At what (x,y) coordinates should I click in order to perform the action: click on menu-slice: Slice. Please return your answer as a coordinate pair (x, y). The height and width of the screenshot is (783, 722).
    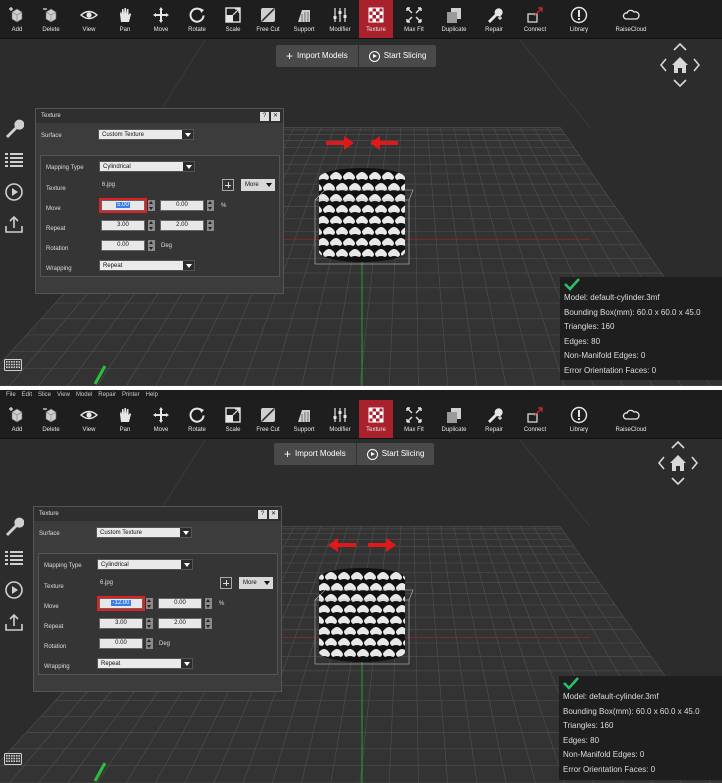
    Looking at the image, I should click on (44, 395).